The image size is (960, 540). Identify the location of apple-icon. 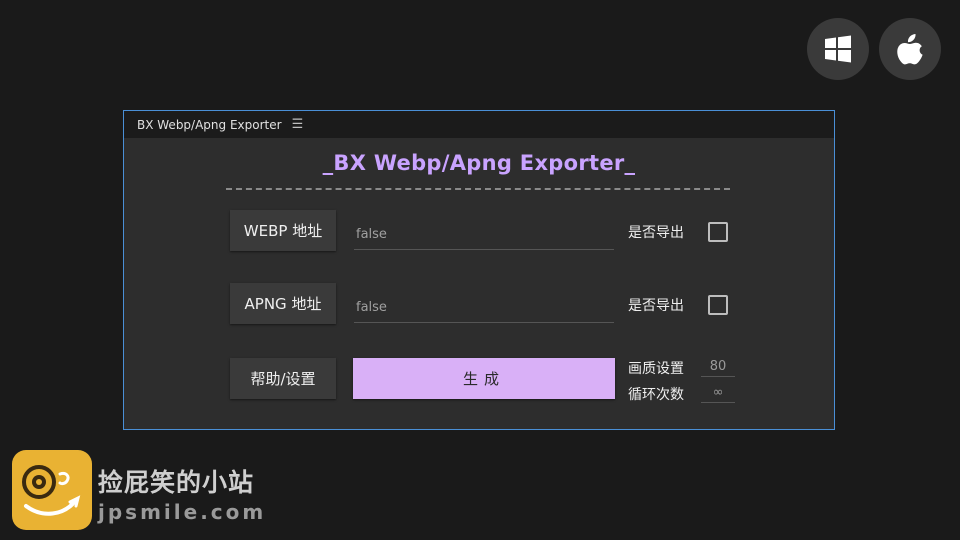
(910, 49).